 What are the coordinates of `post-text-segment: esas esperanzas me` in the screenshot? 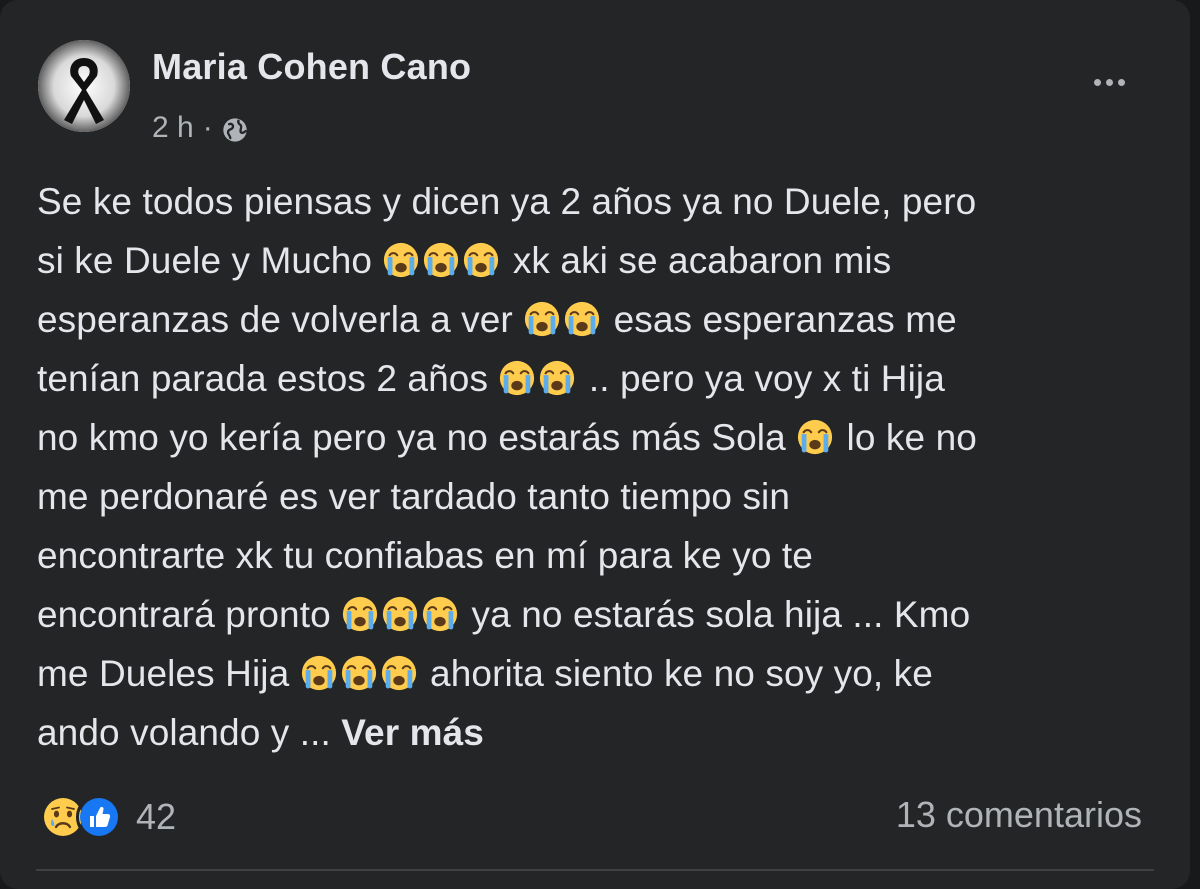 It's located at (780, 319).